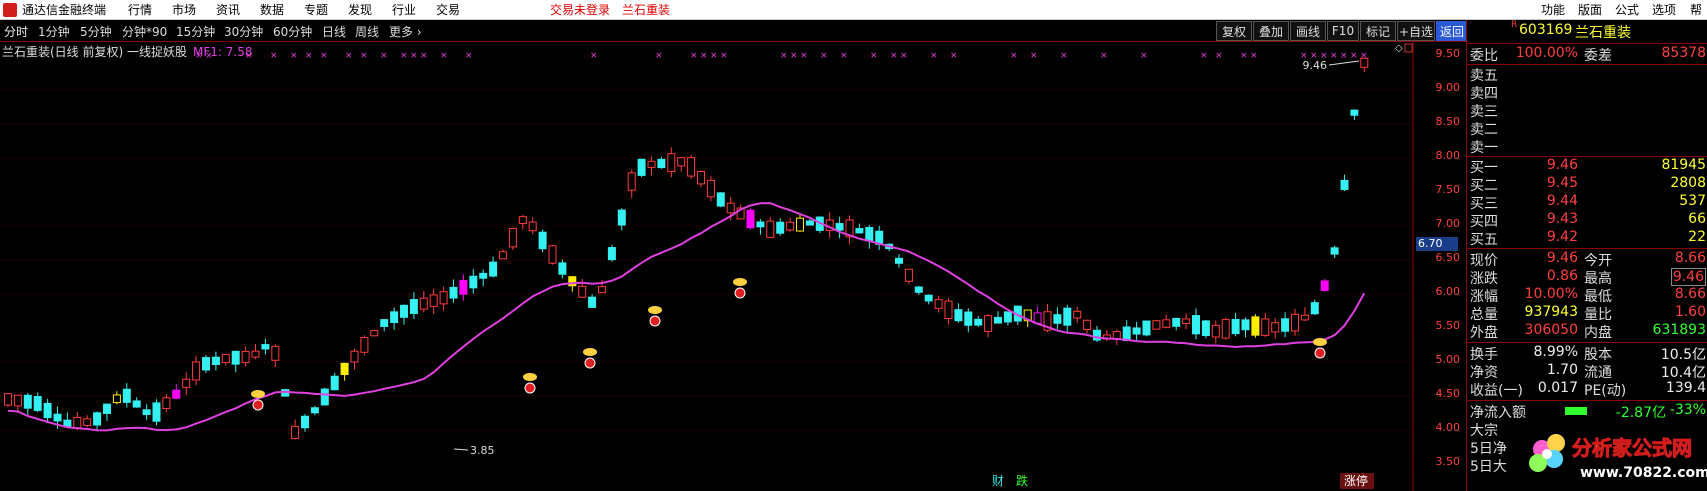 The width and height of the screenshot is (1707, 491). Describe the element at coordinates (1687, 410) in the screenshot. I see `netflow-pct: -33%` at that location.